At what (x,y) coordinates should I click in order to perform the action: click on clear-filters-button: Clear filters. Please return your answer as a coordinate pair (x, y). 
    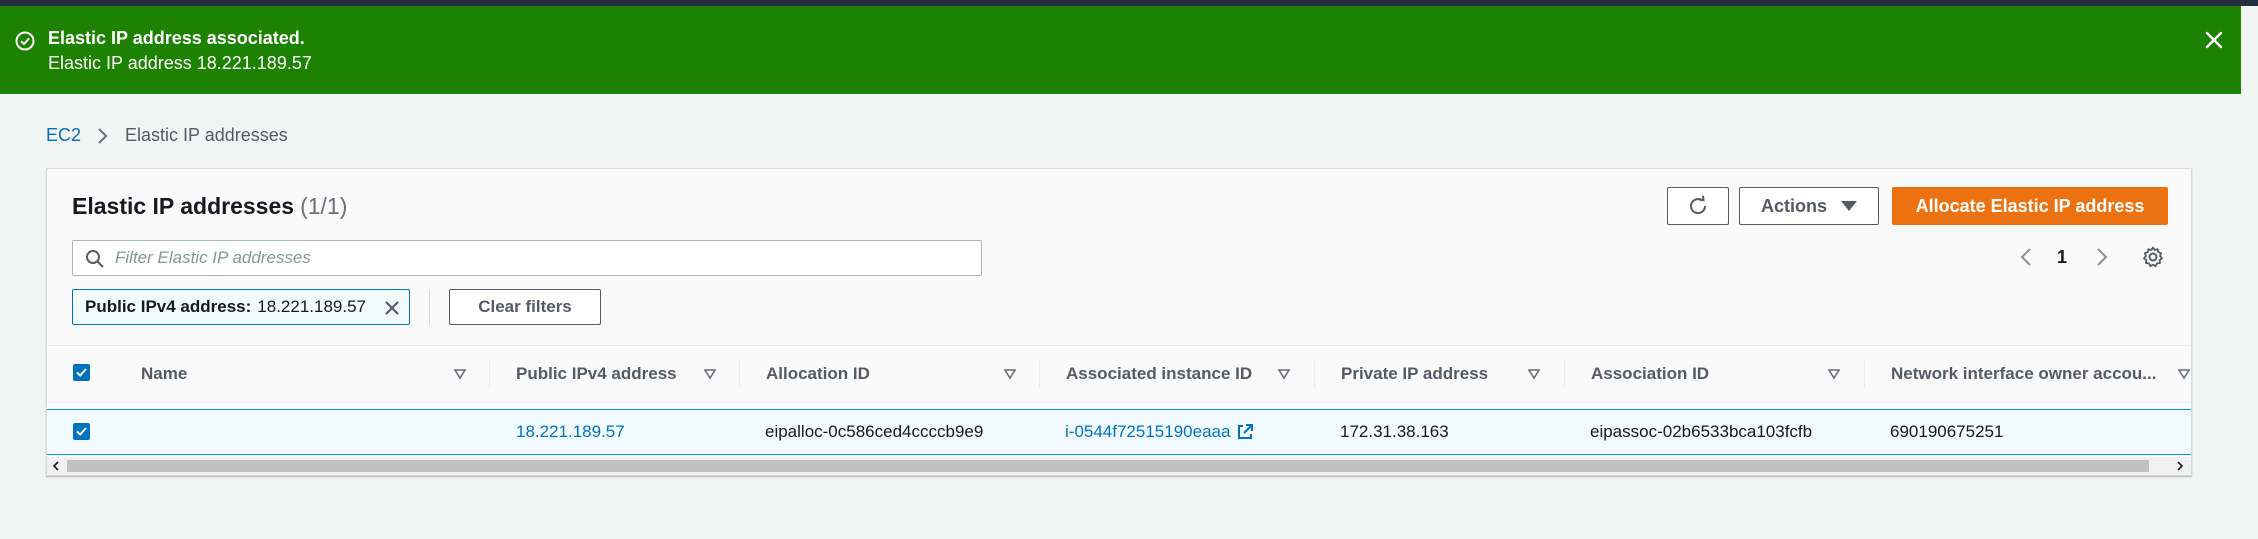
    Looking at the image, I should click on (525, 307).